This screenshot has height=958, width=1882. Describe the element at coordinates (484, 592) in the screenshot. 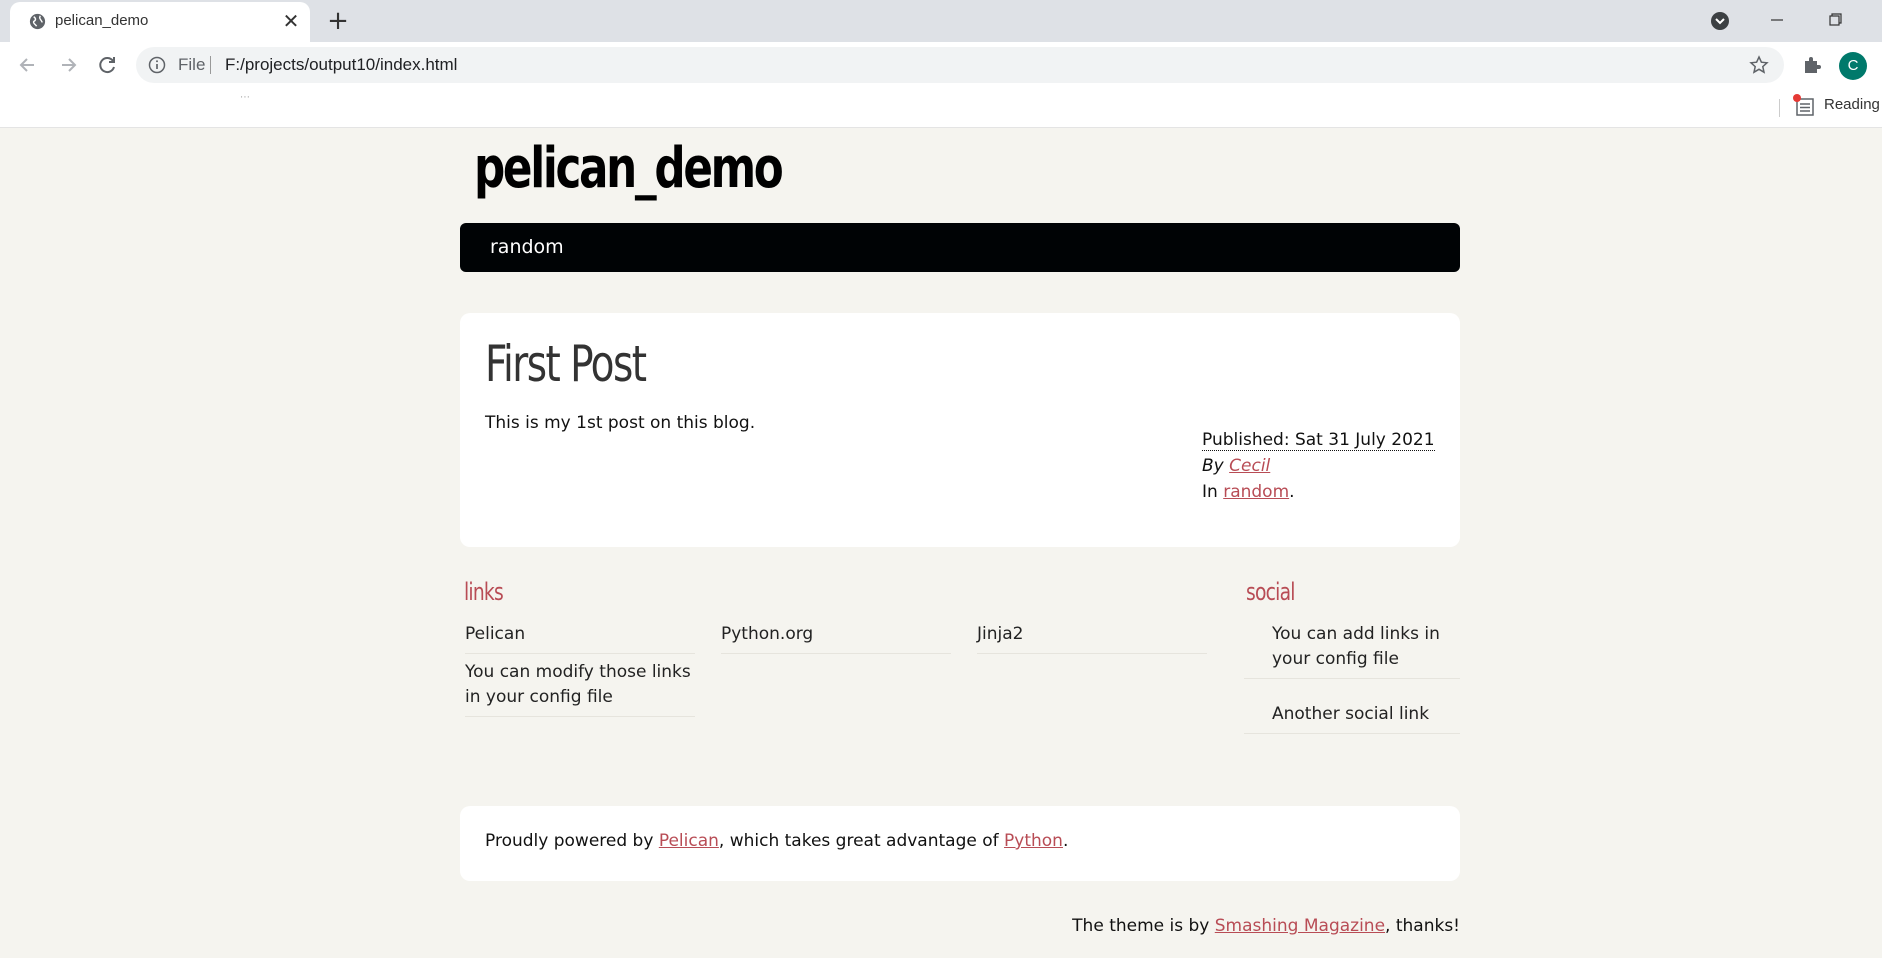

I see `links-heading: links` at that location.